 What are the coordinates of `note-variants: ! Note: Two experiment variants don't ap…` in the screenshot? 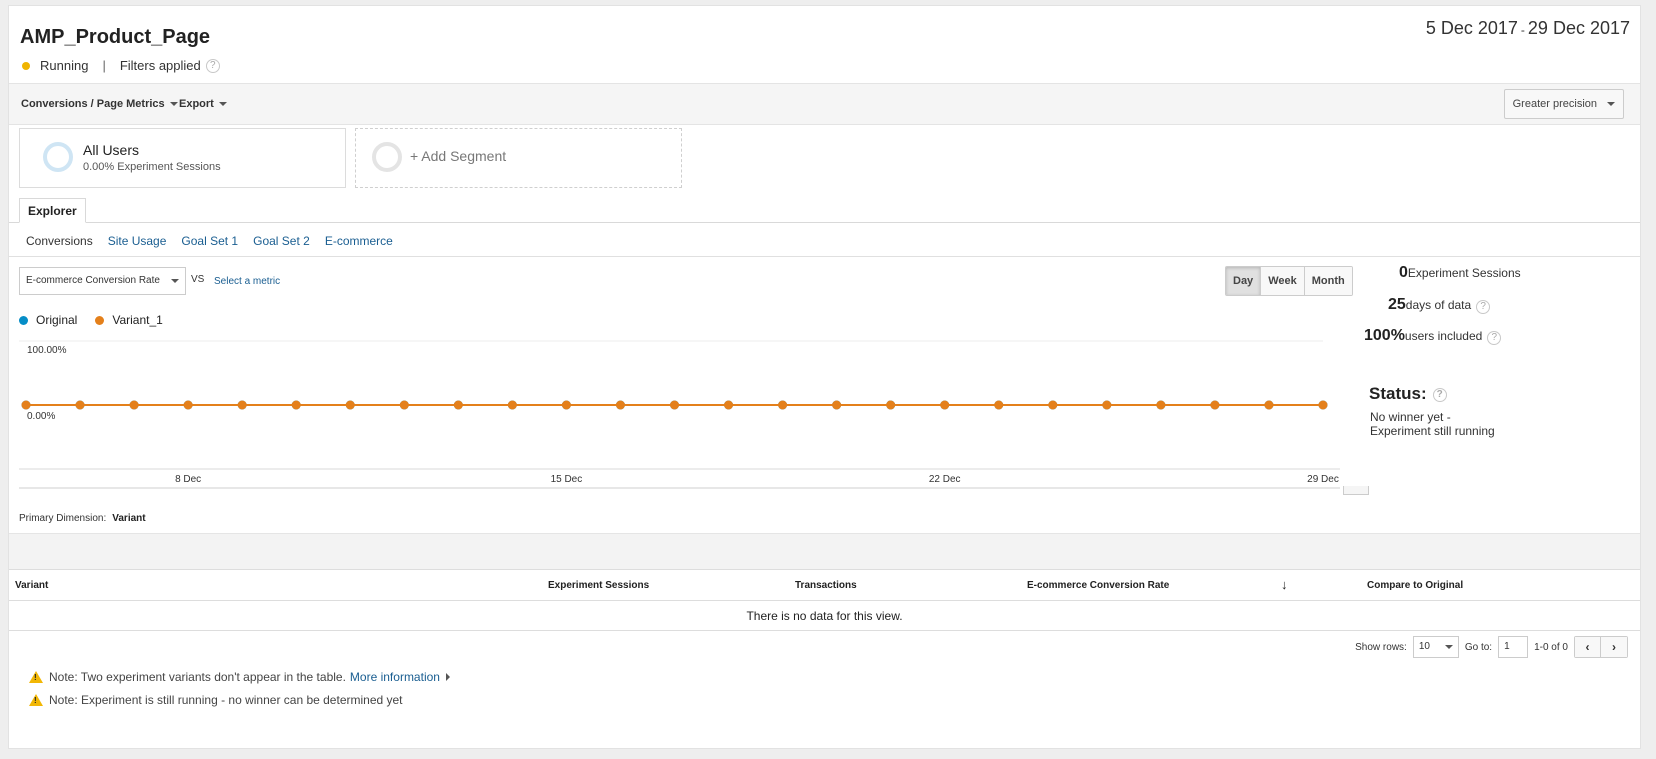 It's located at (239, 677).